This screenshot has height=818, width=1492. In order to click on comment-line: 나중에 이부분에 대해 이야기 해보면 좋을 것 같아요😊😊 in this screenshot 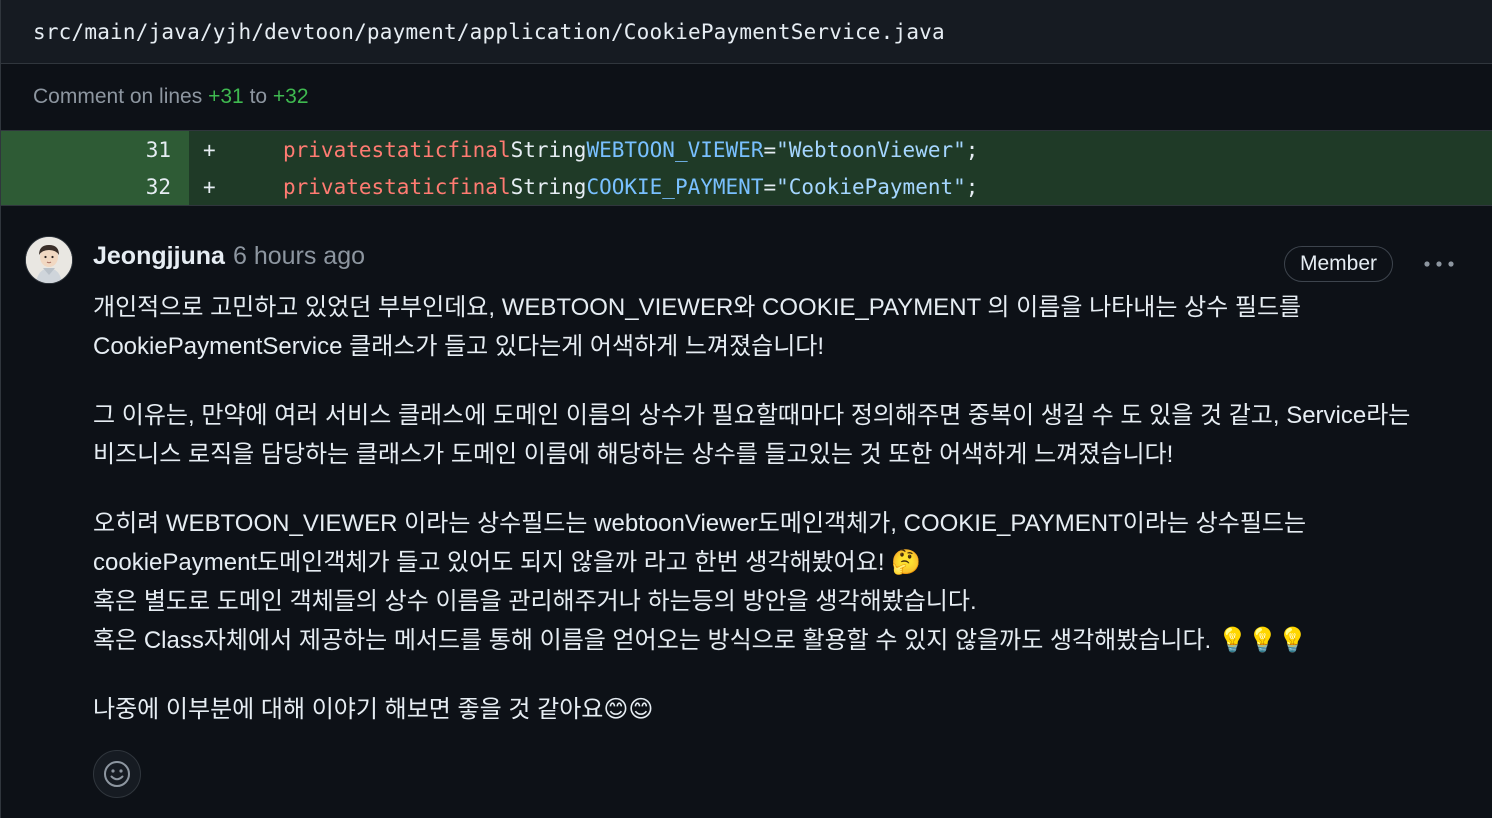, I will do `click(373, 709)`.